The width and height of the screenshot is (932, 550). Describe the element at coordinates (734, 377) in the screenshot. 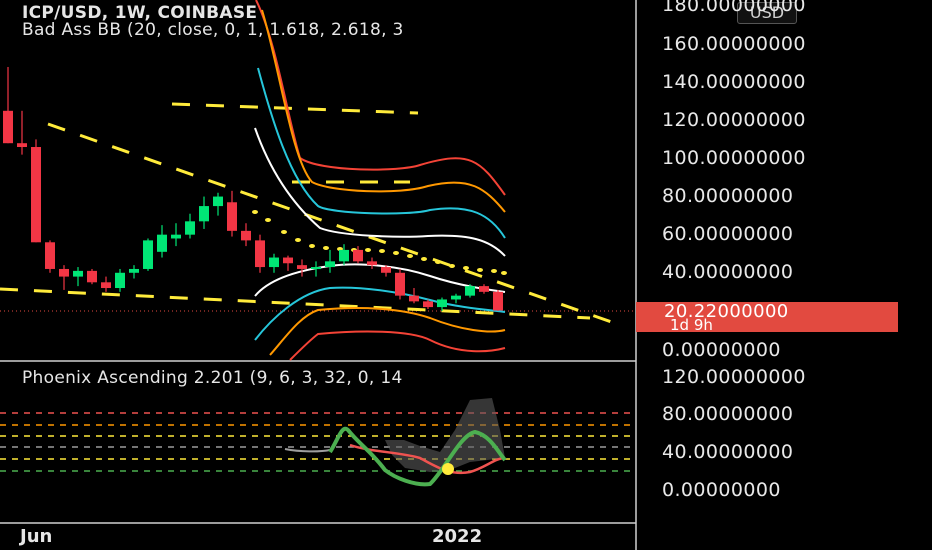

I see `oscillator-axis-label: 120.00000000` at that location.